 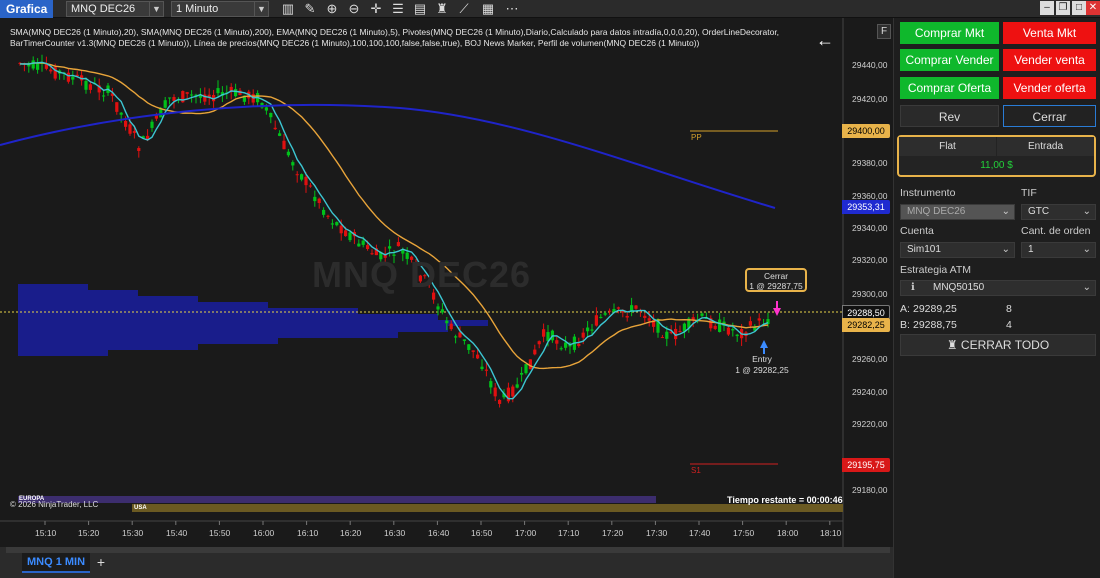 What do you see at coordinates (197, 9) in the screenshot?
I see `interval-selector-value: 1 Minuto` at bounding box center [197, 9].